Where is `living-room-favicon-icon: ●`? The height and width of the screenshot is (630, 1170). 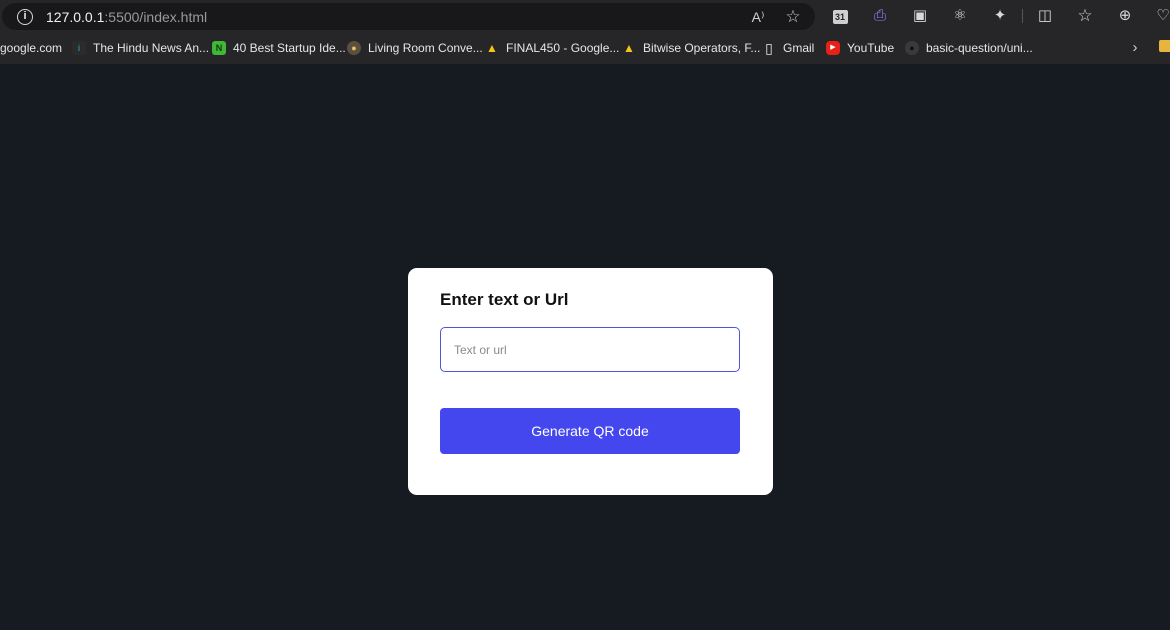
living-room-favicon-icon: ● is located at coordinates (354, 48).